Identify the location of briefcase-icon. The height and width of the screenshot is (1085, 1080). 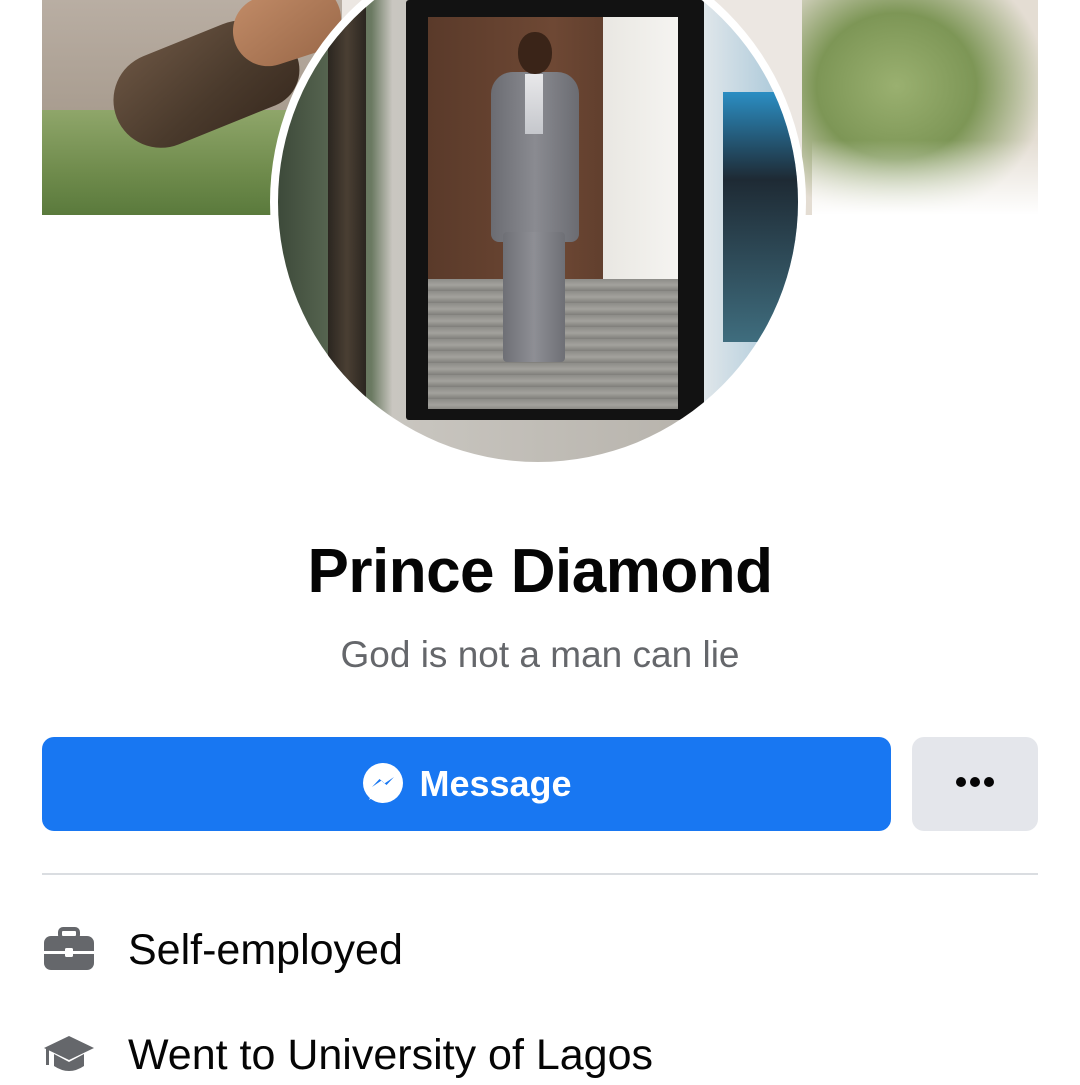
(69, 950).